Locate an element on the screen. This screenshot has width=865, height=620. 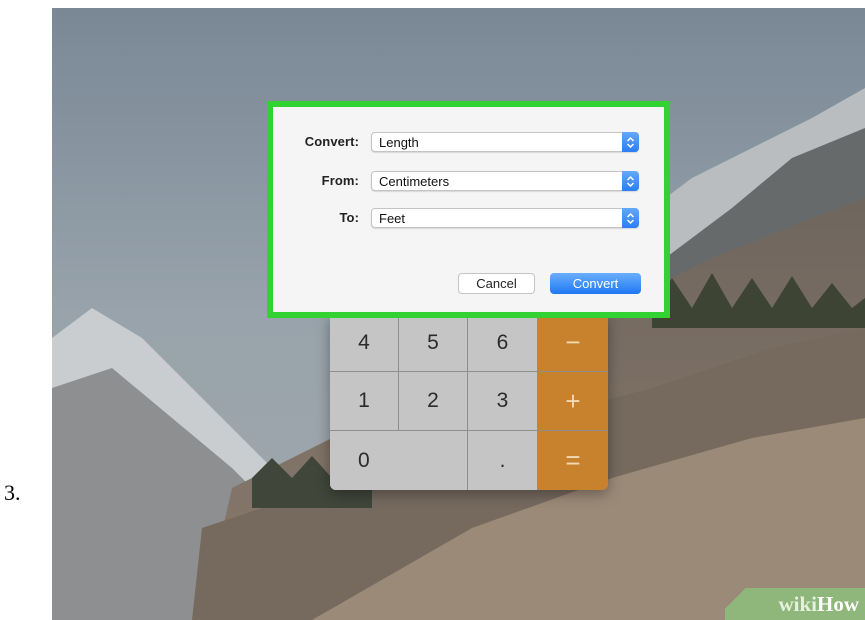
convert-type-value: Length is located at coordinates (399, 142).